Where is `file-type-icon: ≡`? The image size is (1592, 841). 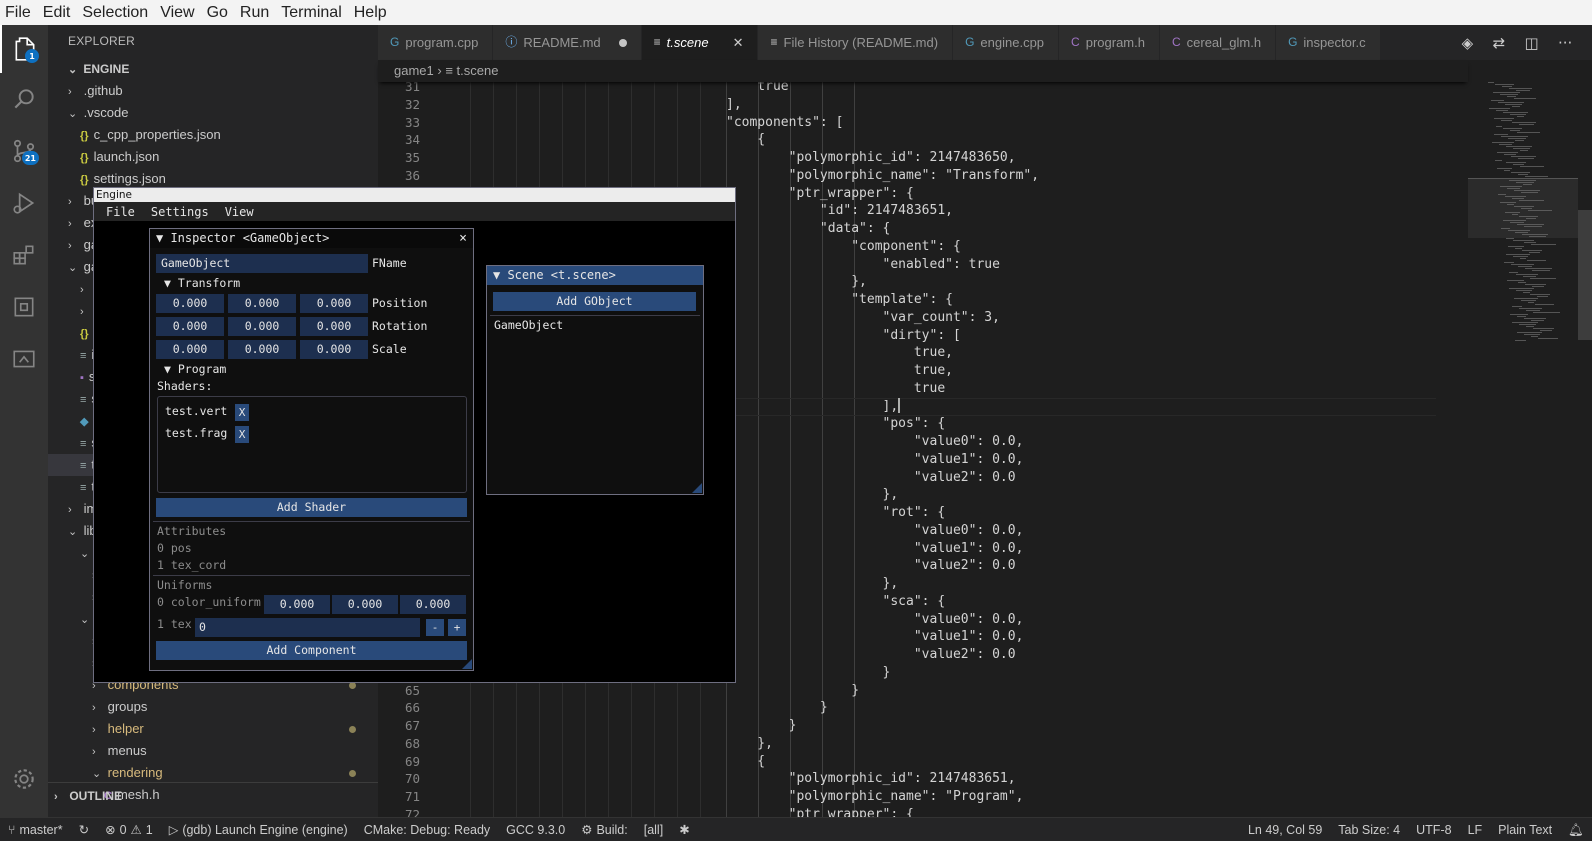 file-type-icon: ≡ is located at coordinates (657, 42).